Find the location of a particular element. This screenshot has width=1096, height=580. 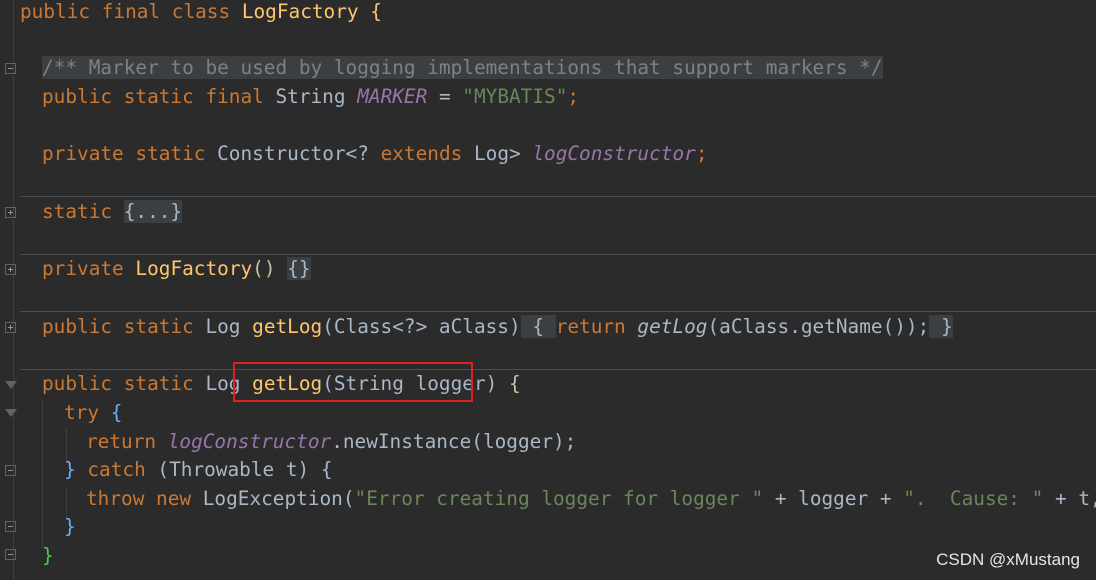

class-name: LogFactory is located at coordinates (300, 11).